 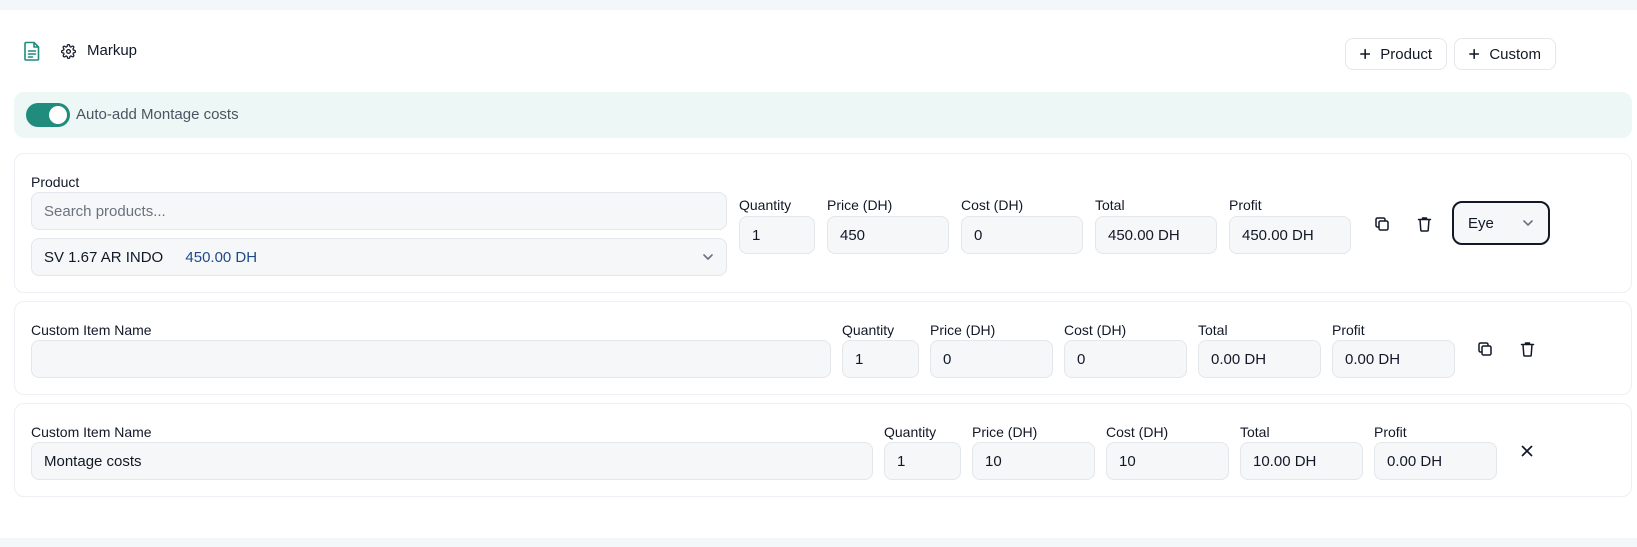 What do you see at coordinates (379, 257) in the screenshot?
I see `product-select: SV 1.67 AR INDO 450.00 DH` at bounding box center [379, 257].